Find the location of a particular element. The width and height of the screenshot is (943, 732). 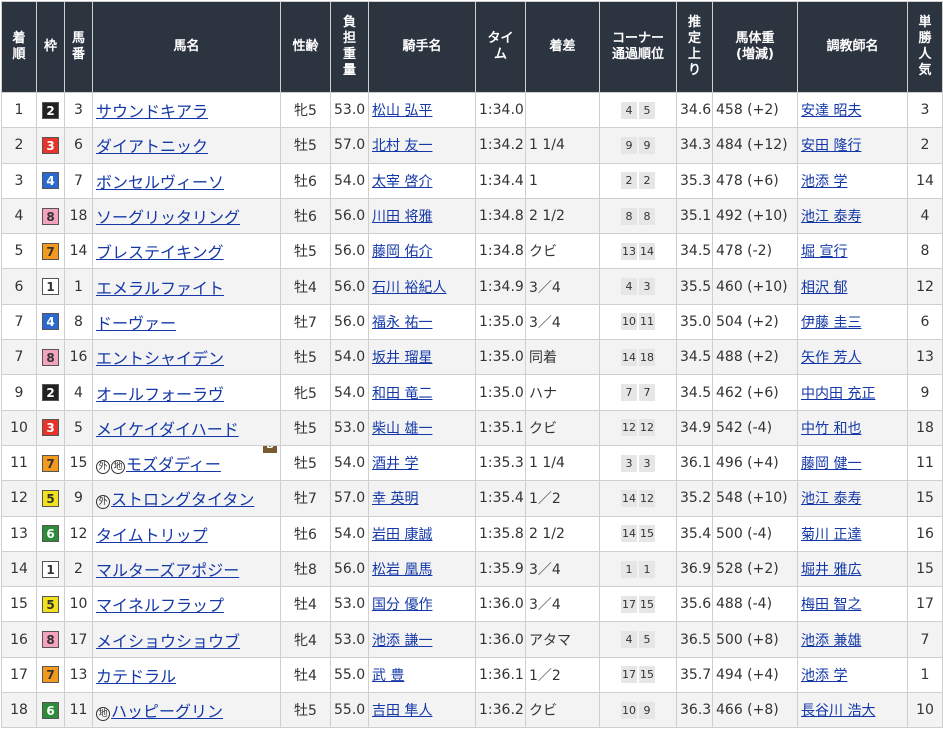

trainer-link: 安田 隆行 is located at coordinates (831, 146).